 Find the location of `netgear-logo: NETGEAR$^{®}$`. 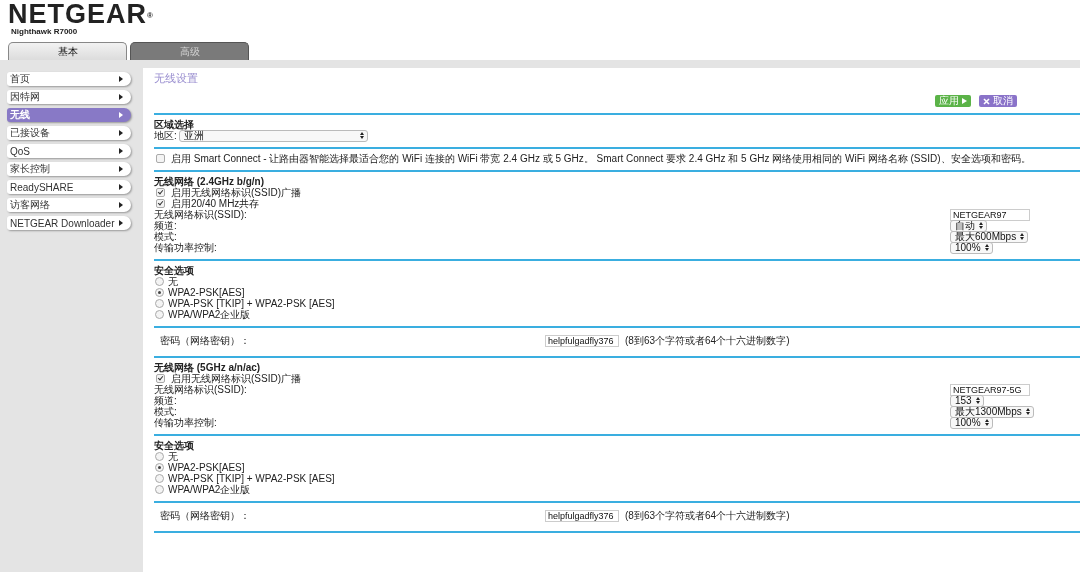

netgear-logo: NETGEAR$^{®}$ is located at coordinates (81, 14).